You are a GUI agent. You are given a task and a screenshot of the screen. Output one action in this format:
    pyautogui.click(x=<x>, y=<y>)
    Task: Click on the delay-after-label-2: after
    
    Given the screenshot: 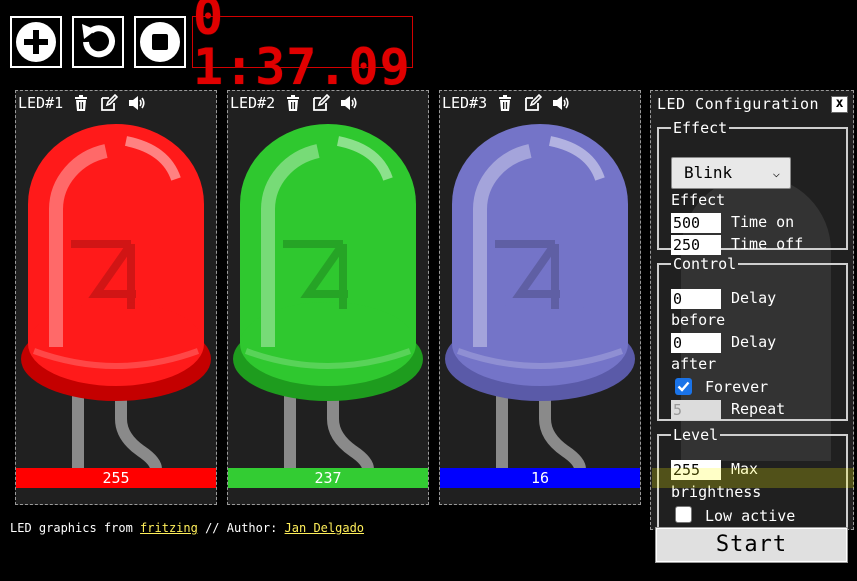 What is the action you would take?
    pyautogui.click(x=694, y=364)
    